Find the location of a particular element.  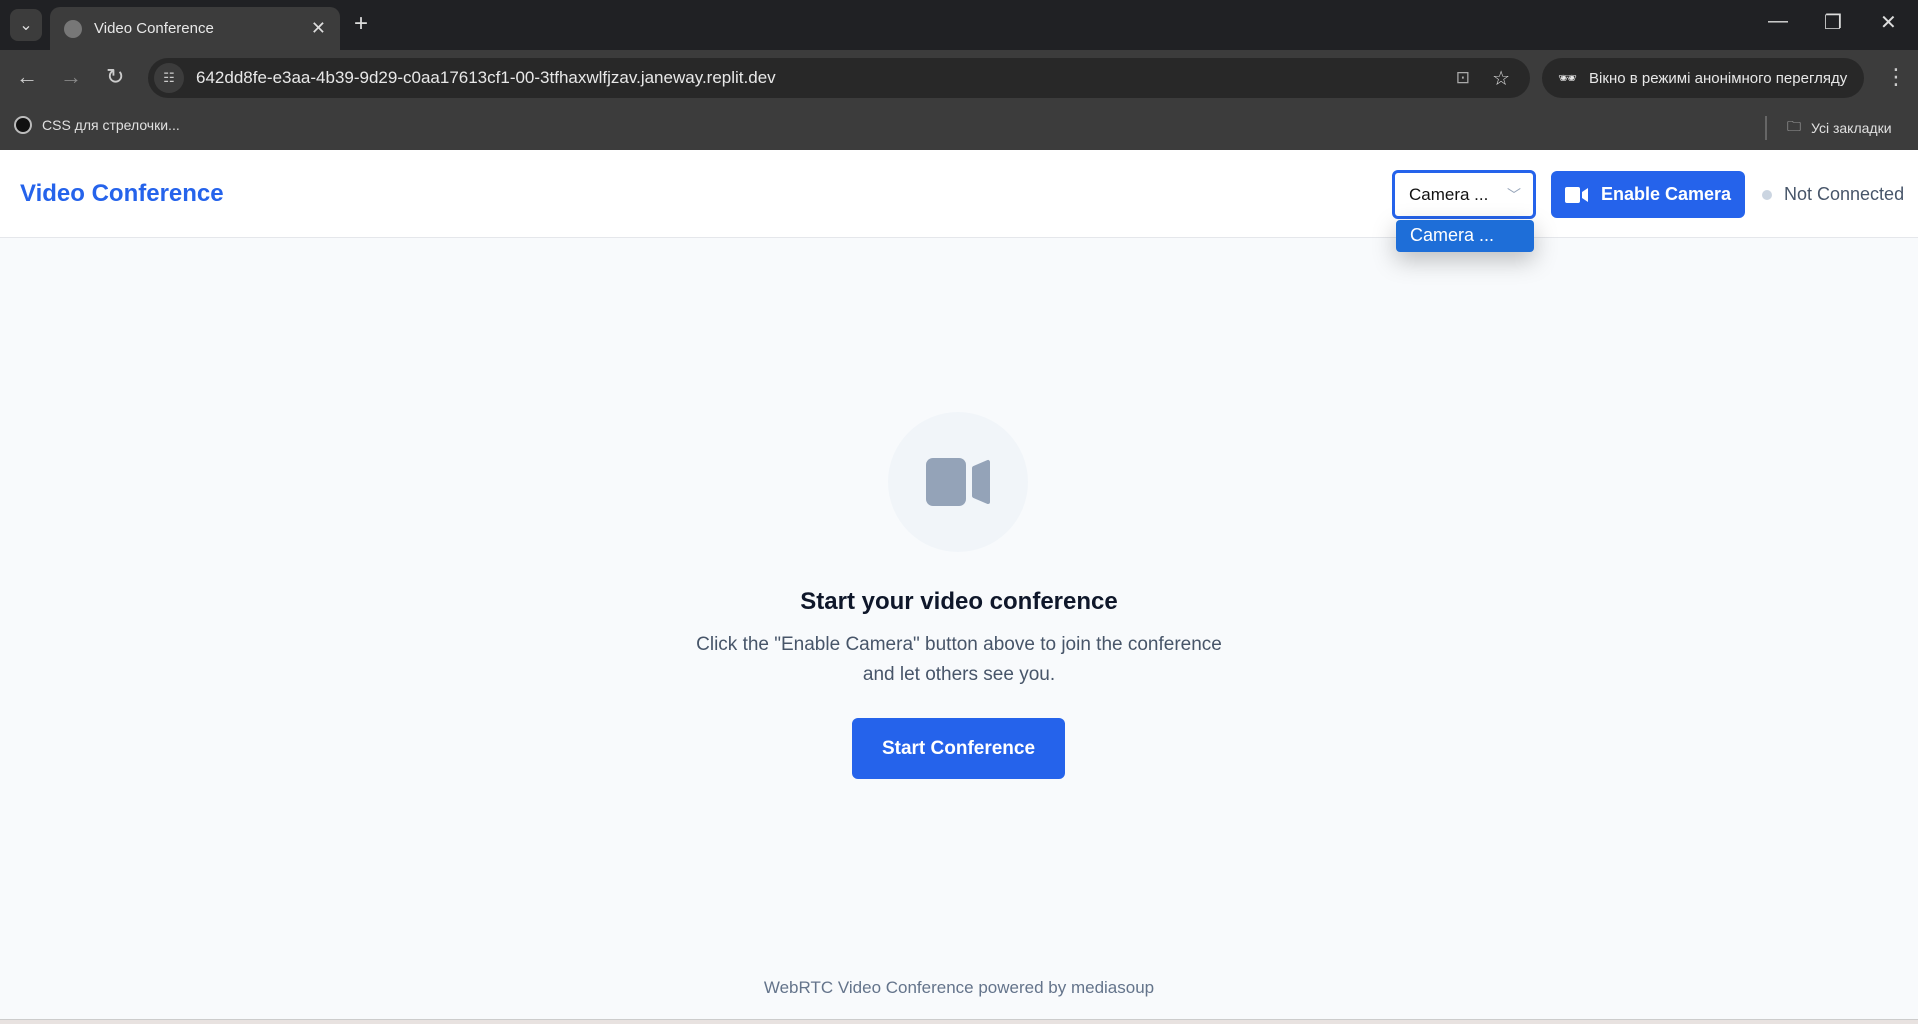

restore-icon: ❐ is located at coordinates (1833, 22).